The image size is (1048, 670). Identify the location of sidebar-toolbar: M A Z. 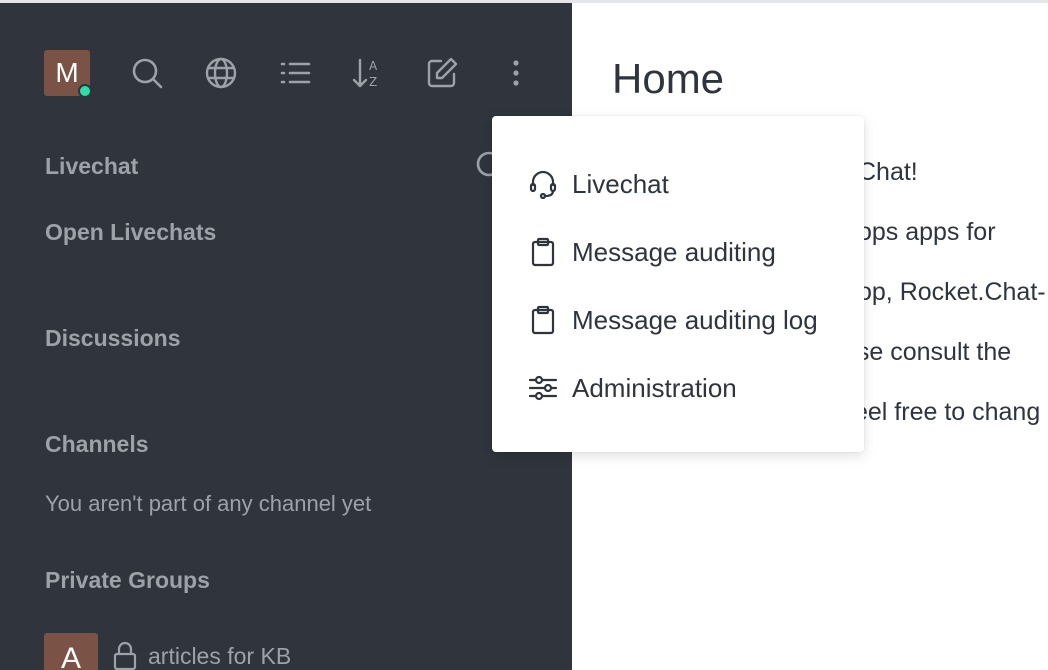
(286, 58).